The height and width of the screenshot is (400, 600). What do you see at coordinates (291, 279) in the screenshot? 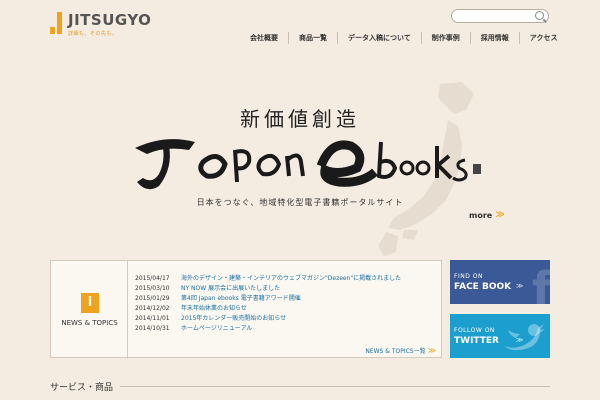
I see `news-link: 海外のデザイン・建築・インテリアのウェブマガジン"Dezeen"に掲載されました` at bounding box center [291, 279].